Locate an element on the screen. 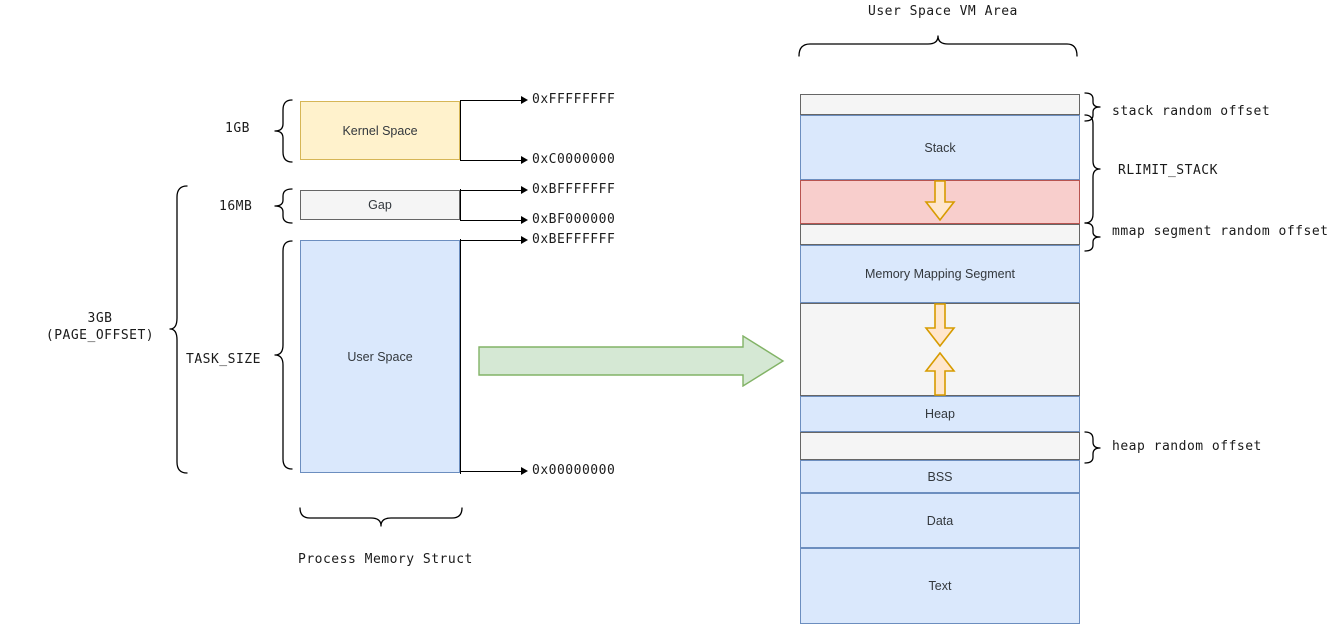  address-label-1: 0xC0000000 is located at coordinates (574, 159).